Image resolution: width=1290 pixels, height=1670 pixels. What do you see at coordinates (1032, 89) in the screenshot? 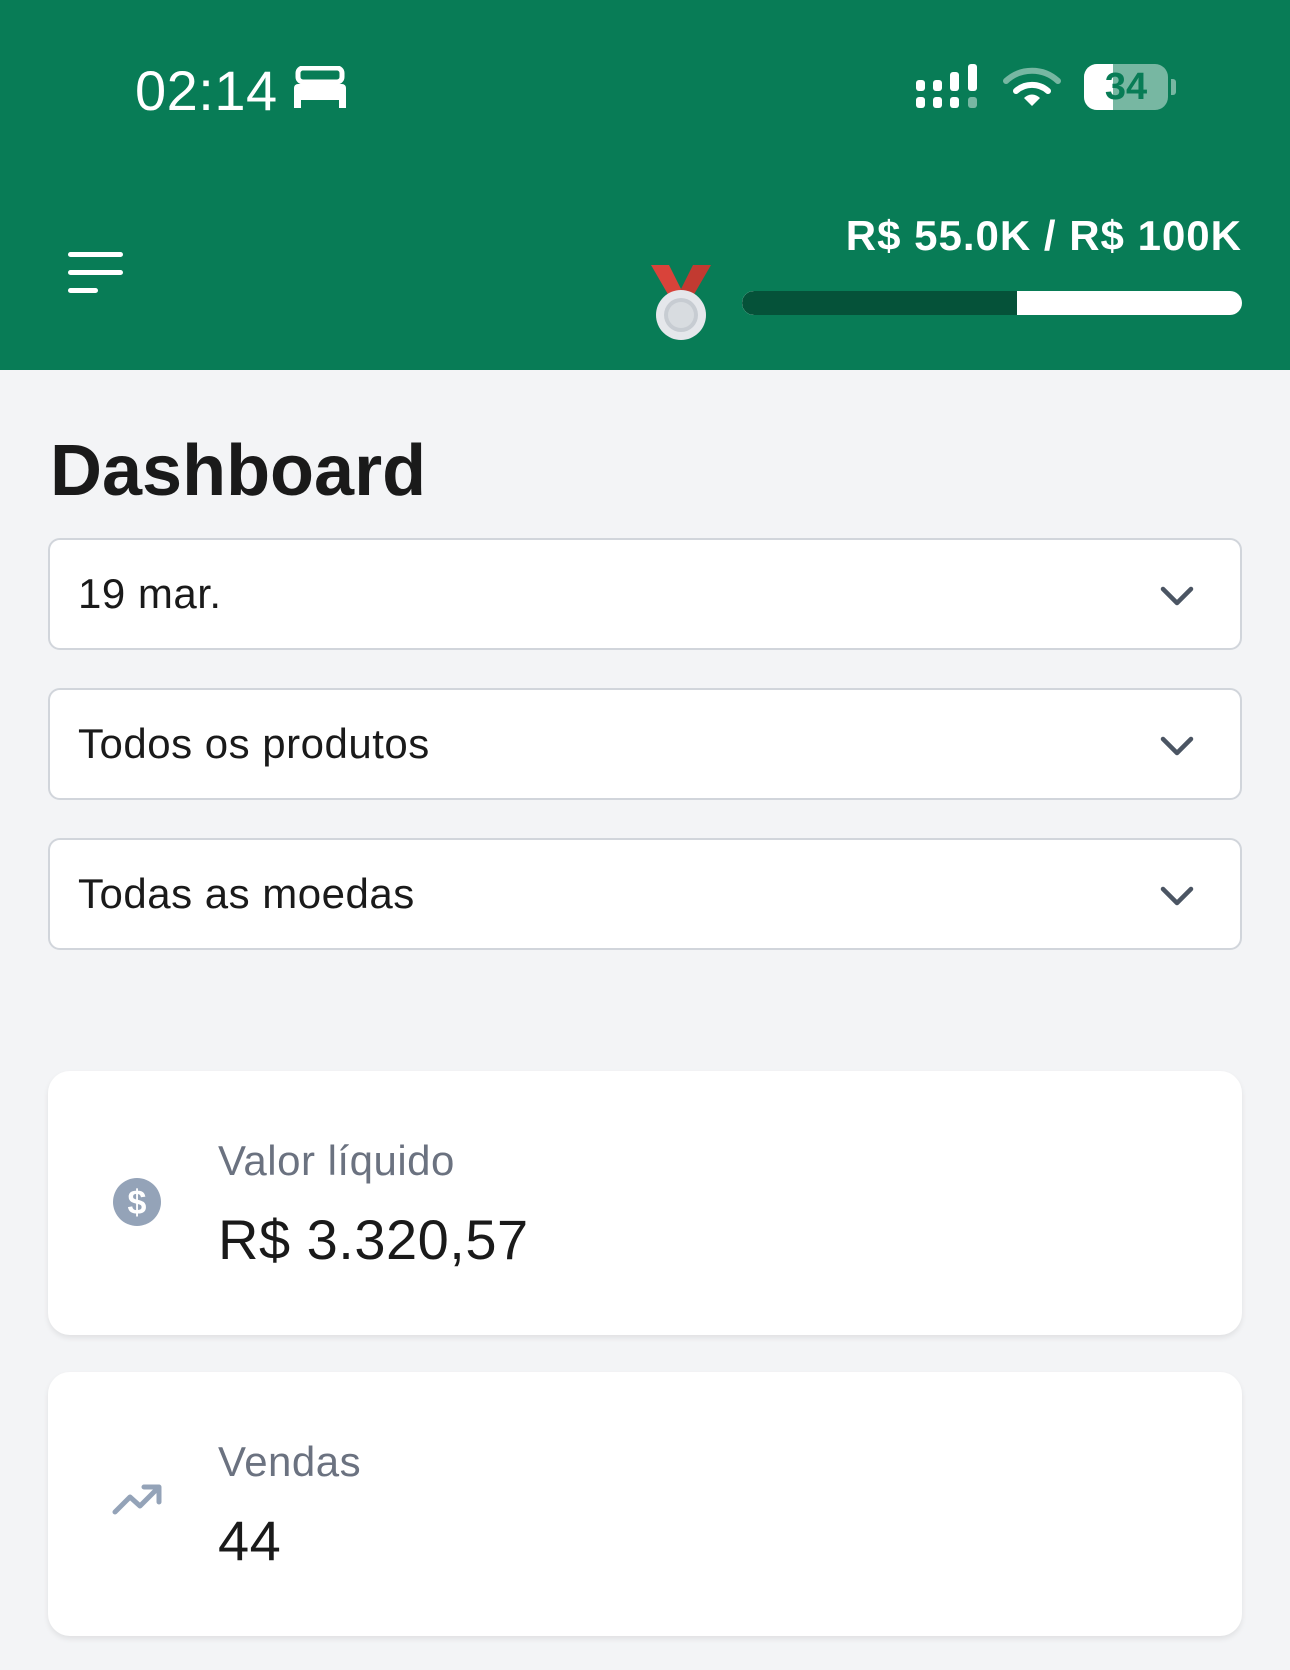
I see `wifi-icon` at bounding box center [1032, 89].